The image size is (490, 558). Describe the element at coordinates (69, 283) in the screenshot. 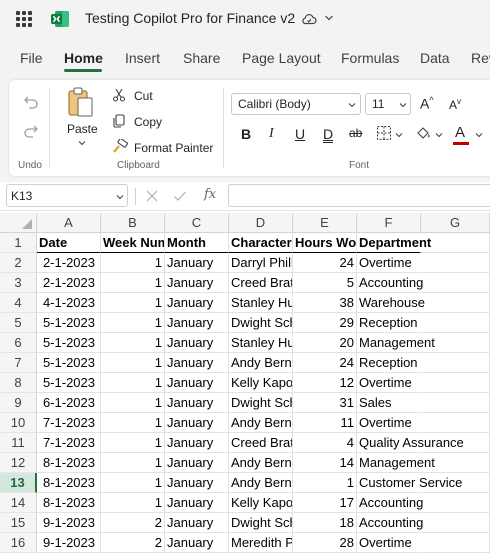

I see `table-cell-date: 2-1-2023` at that location.